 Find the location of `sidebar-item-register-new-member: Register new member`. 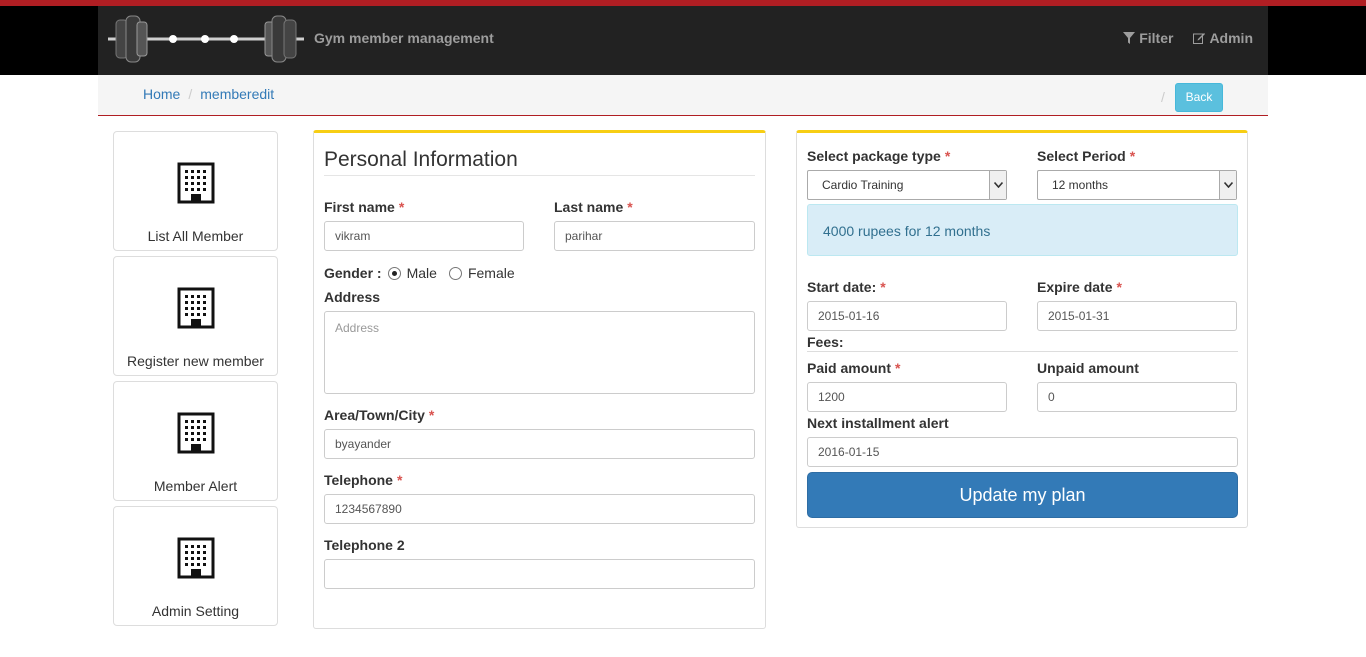

sidebar-item-register-new-member: Register new member is located at coordinates (195, 316).